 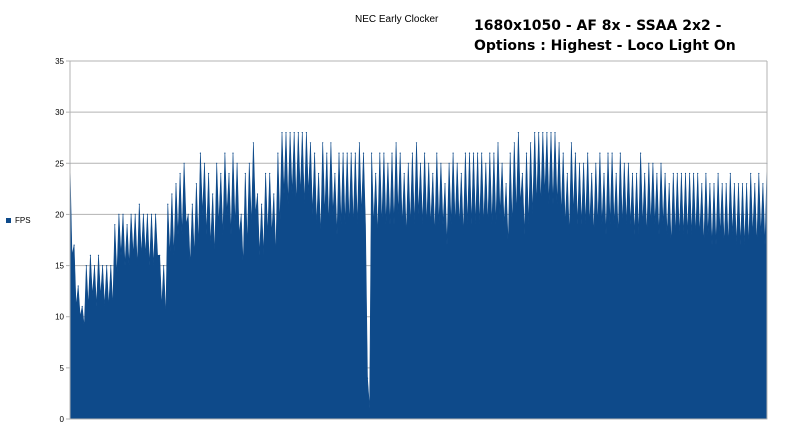 What do you see at coordinates (59, 112) in the screenshot?
I see `y-tick-label: 30` at bounding box center [59, 112].